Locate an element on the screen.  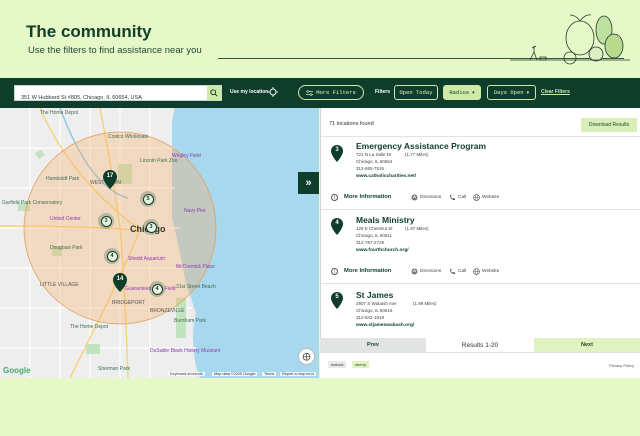
more-filters-button: More Filters is located at coordinates (331, 92).